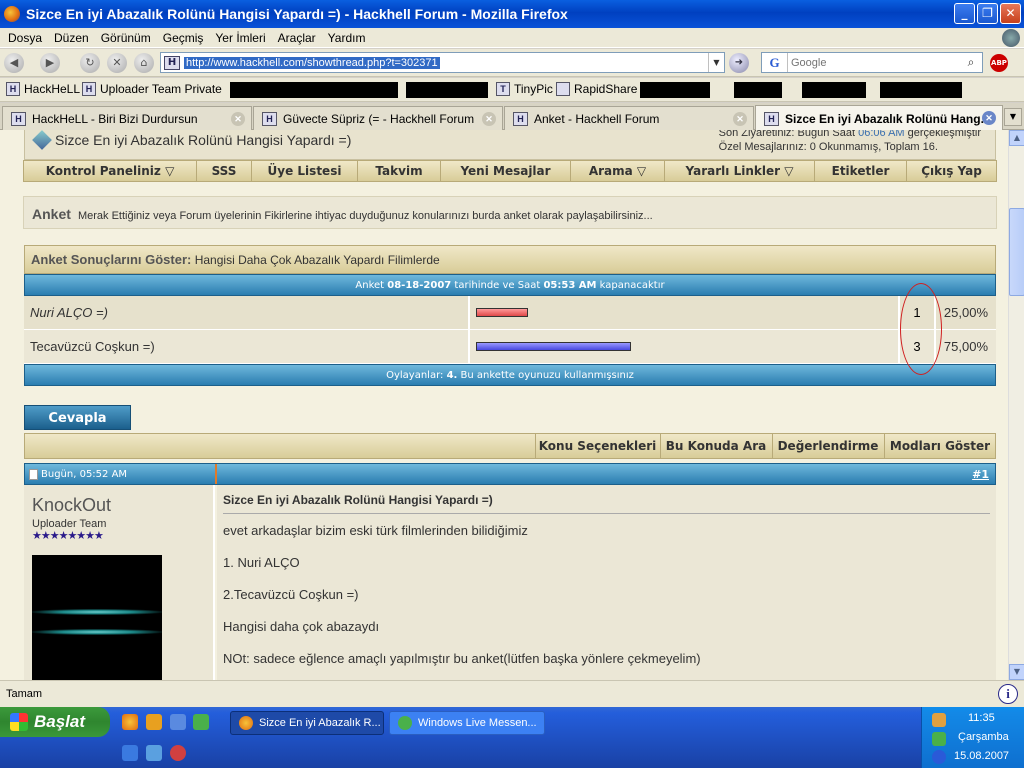  What do you see at coordinates (827, 455) in the screenshot?
I see `rate-thread-button: Değerlendirme ▽` at bounding box center [827, 455].